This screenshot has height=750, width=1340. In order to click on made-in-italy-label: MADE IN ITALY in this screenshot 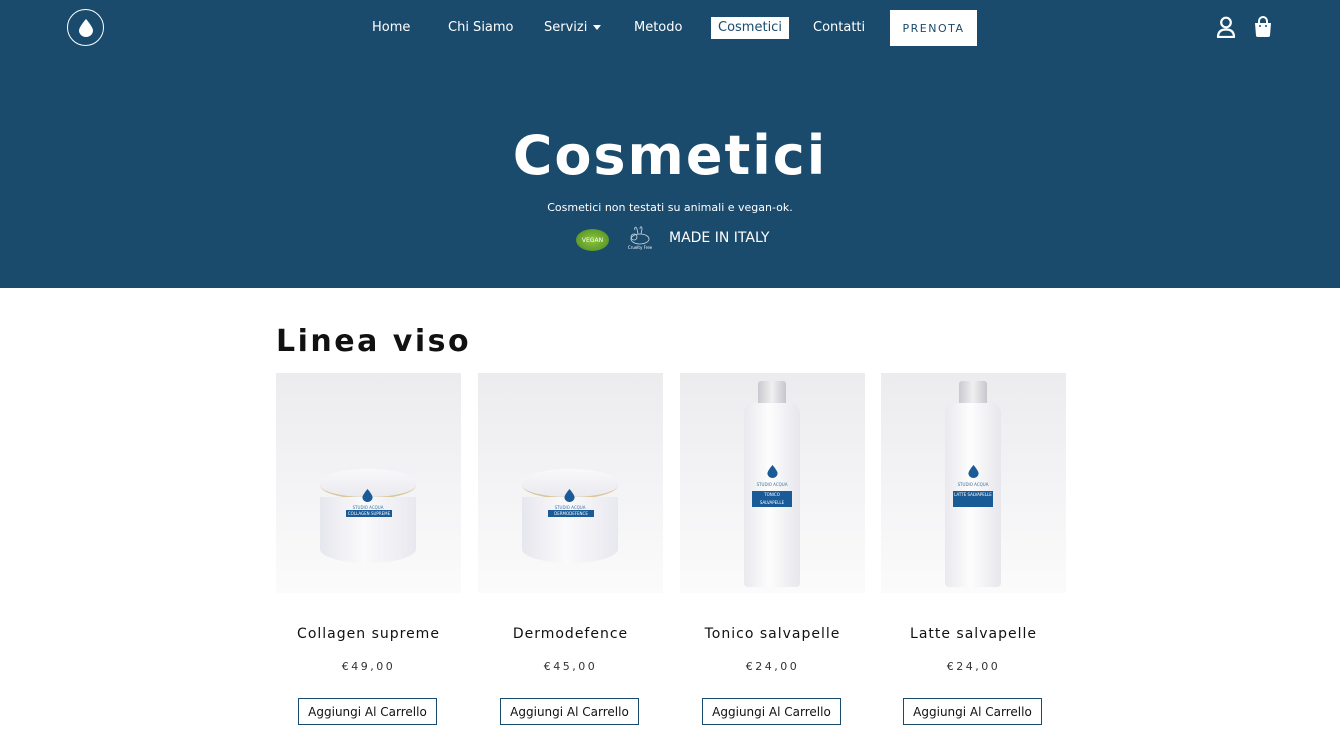, I will do `click(719, 238)`.